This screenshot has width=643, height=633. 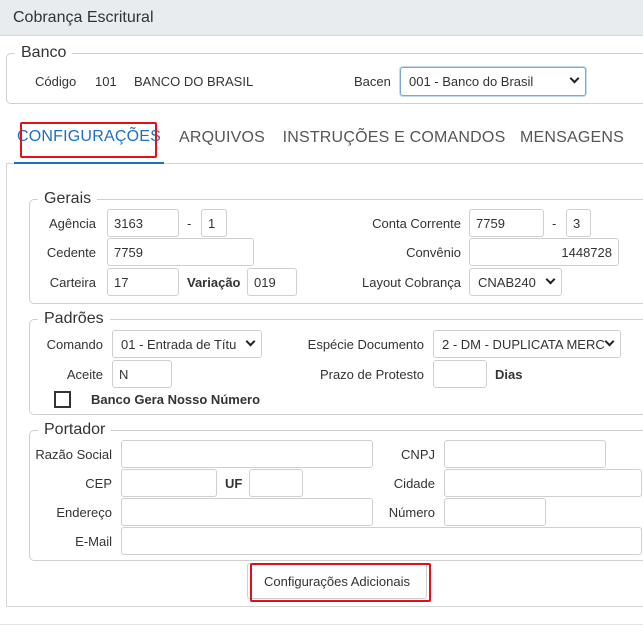 I want to click on highlight-tab-box, so click(x=88, y=140).